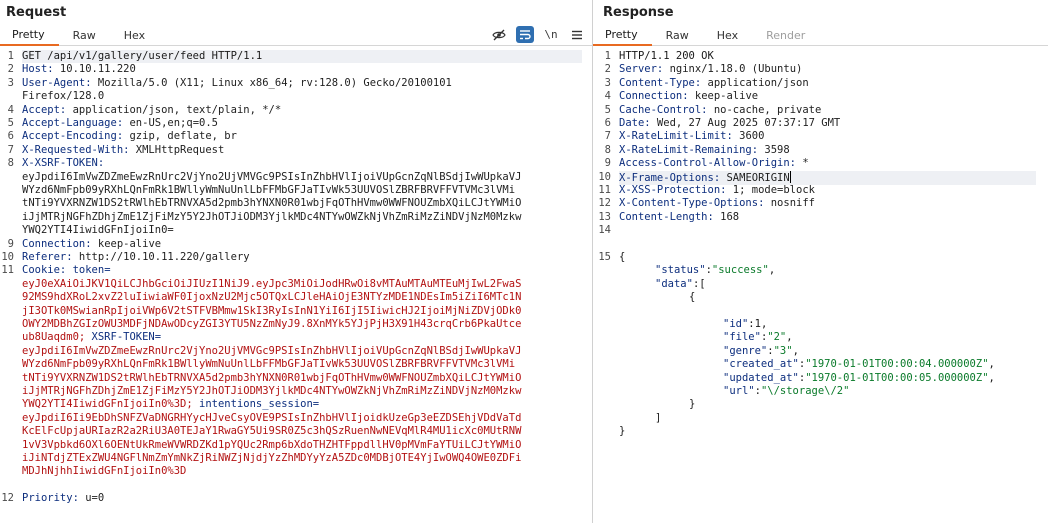 This screenshot has height=523, width=1048. I want to click on header-key: X-XSRF-TOKEN:, so click(63, 163).